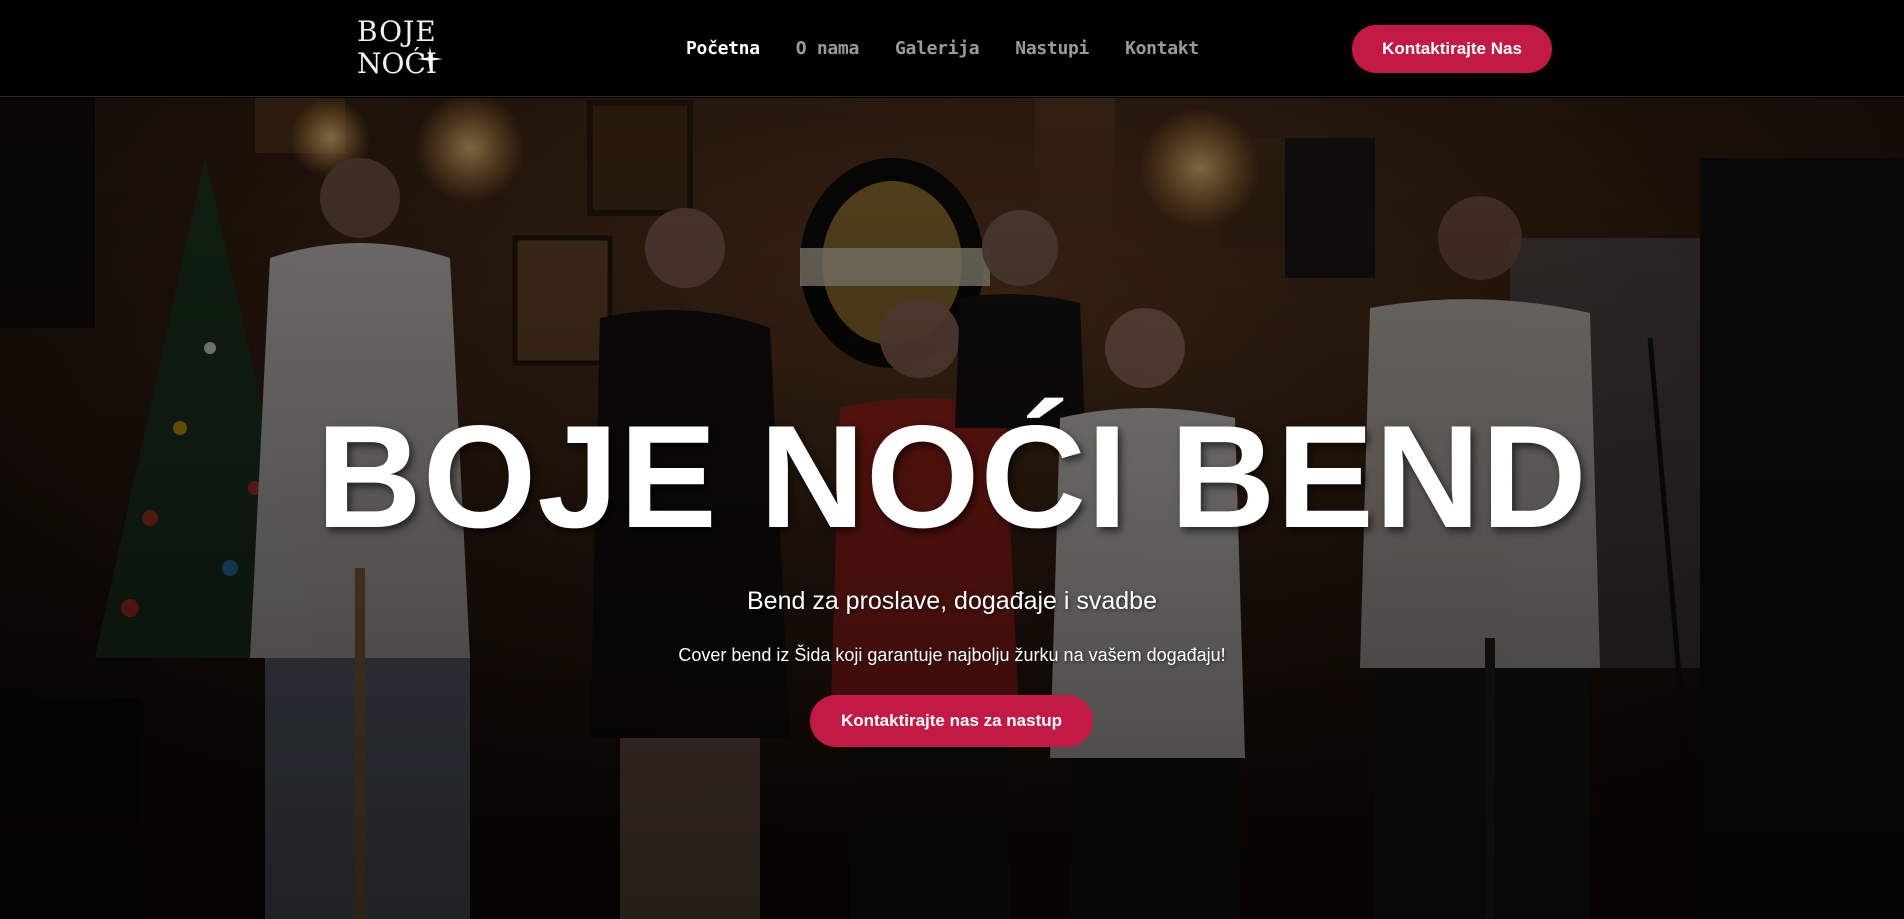 The height and width of the screenshot is (919, 1904). Describe the element at coordinates (403, 49) in the screenshot. I see `boje-noci-logo: BOJE NOĆI` at that location.